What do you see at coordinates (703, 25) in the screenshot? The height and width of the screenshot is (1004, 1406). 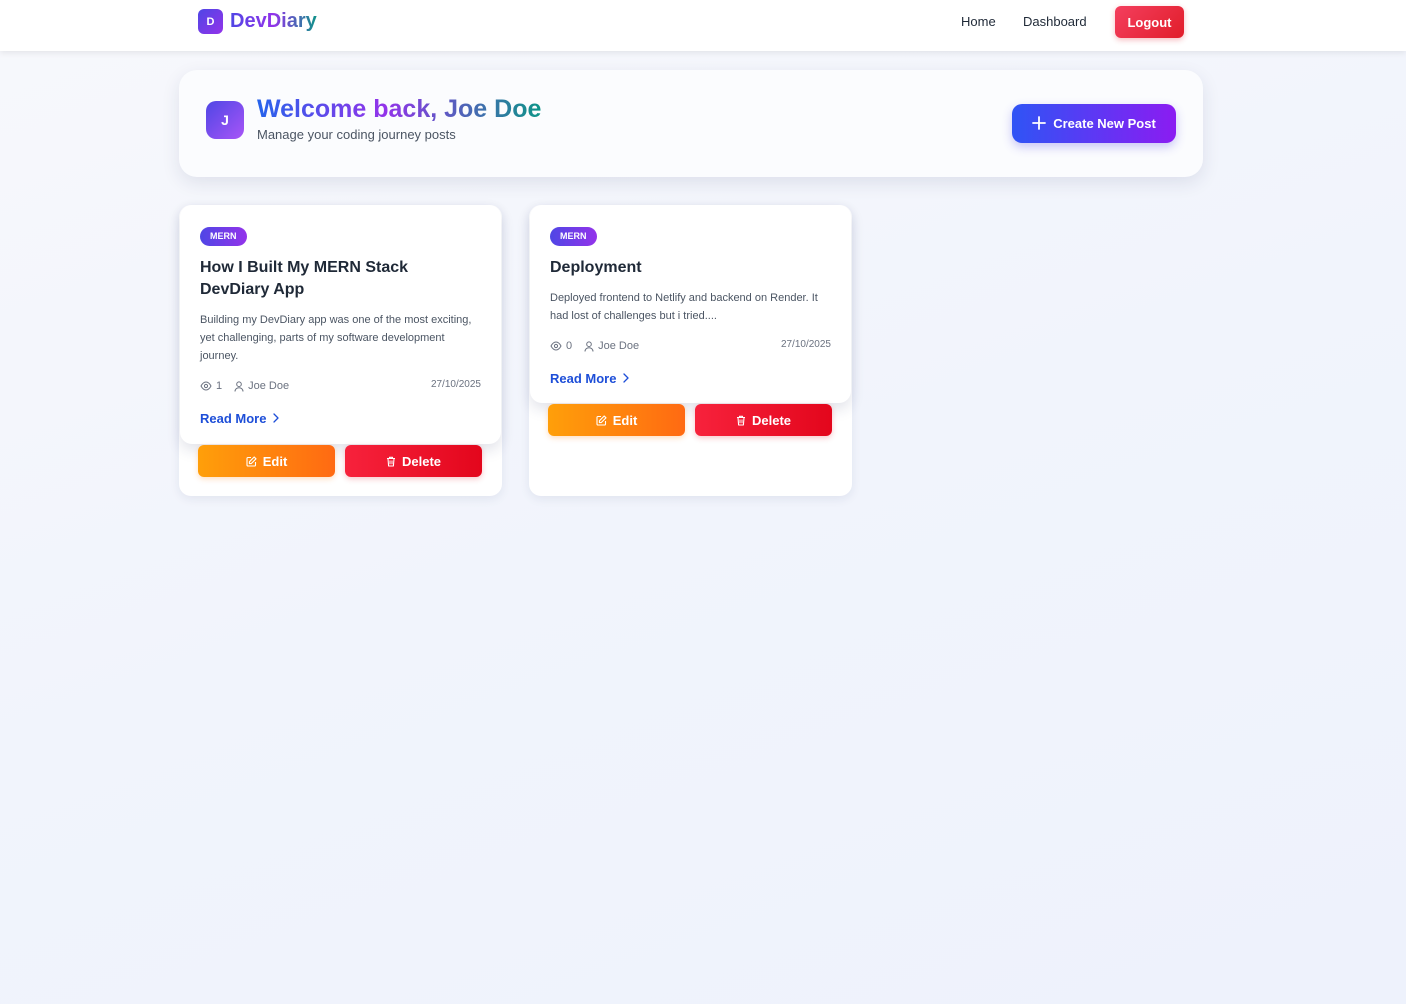 I see `navbar: D DevDiary Home Dashboard Logout` at bounding box center [703, 25].